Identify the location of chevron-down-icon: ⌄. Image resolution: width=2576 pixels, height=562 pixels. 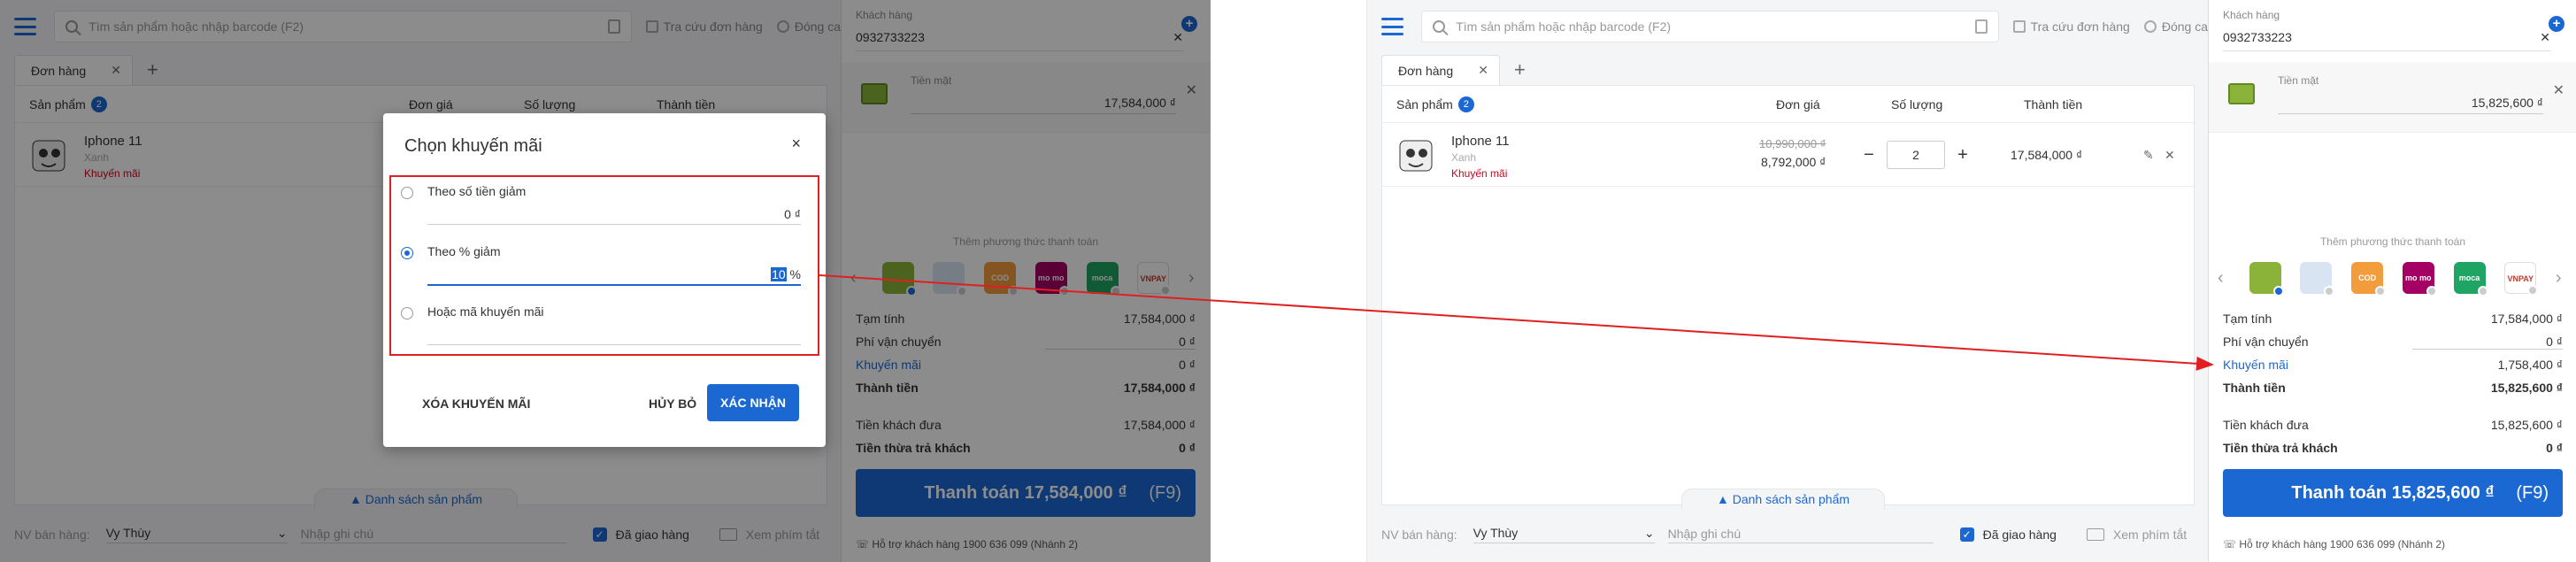
(1649, 533).